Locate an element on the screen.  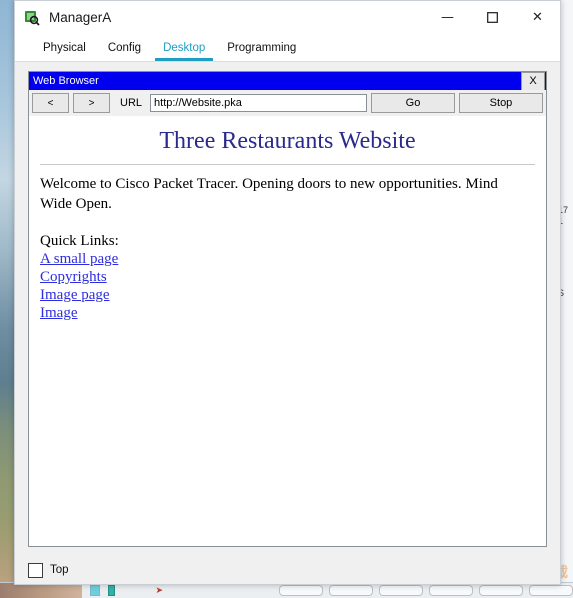
browser-title: Web Browser is located at coordinates (66, 81).